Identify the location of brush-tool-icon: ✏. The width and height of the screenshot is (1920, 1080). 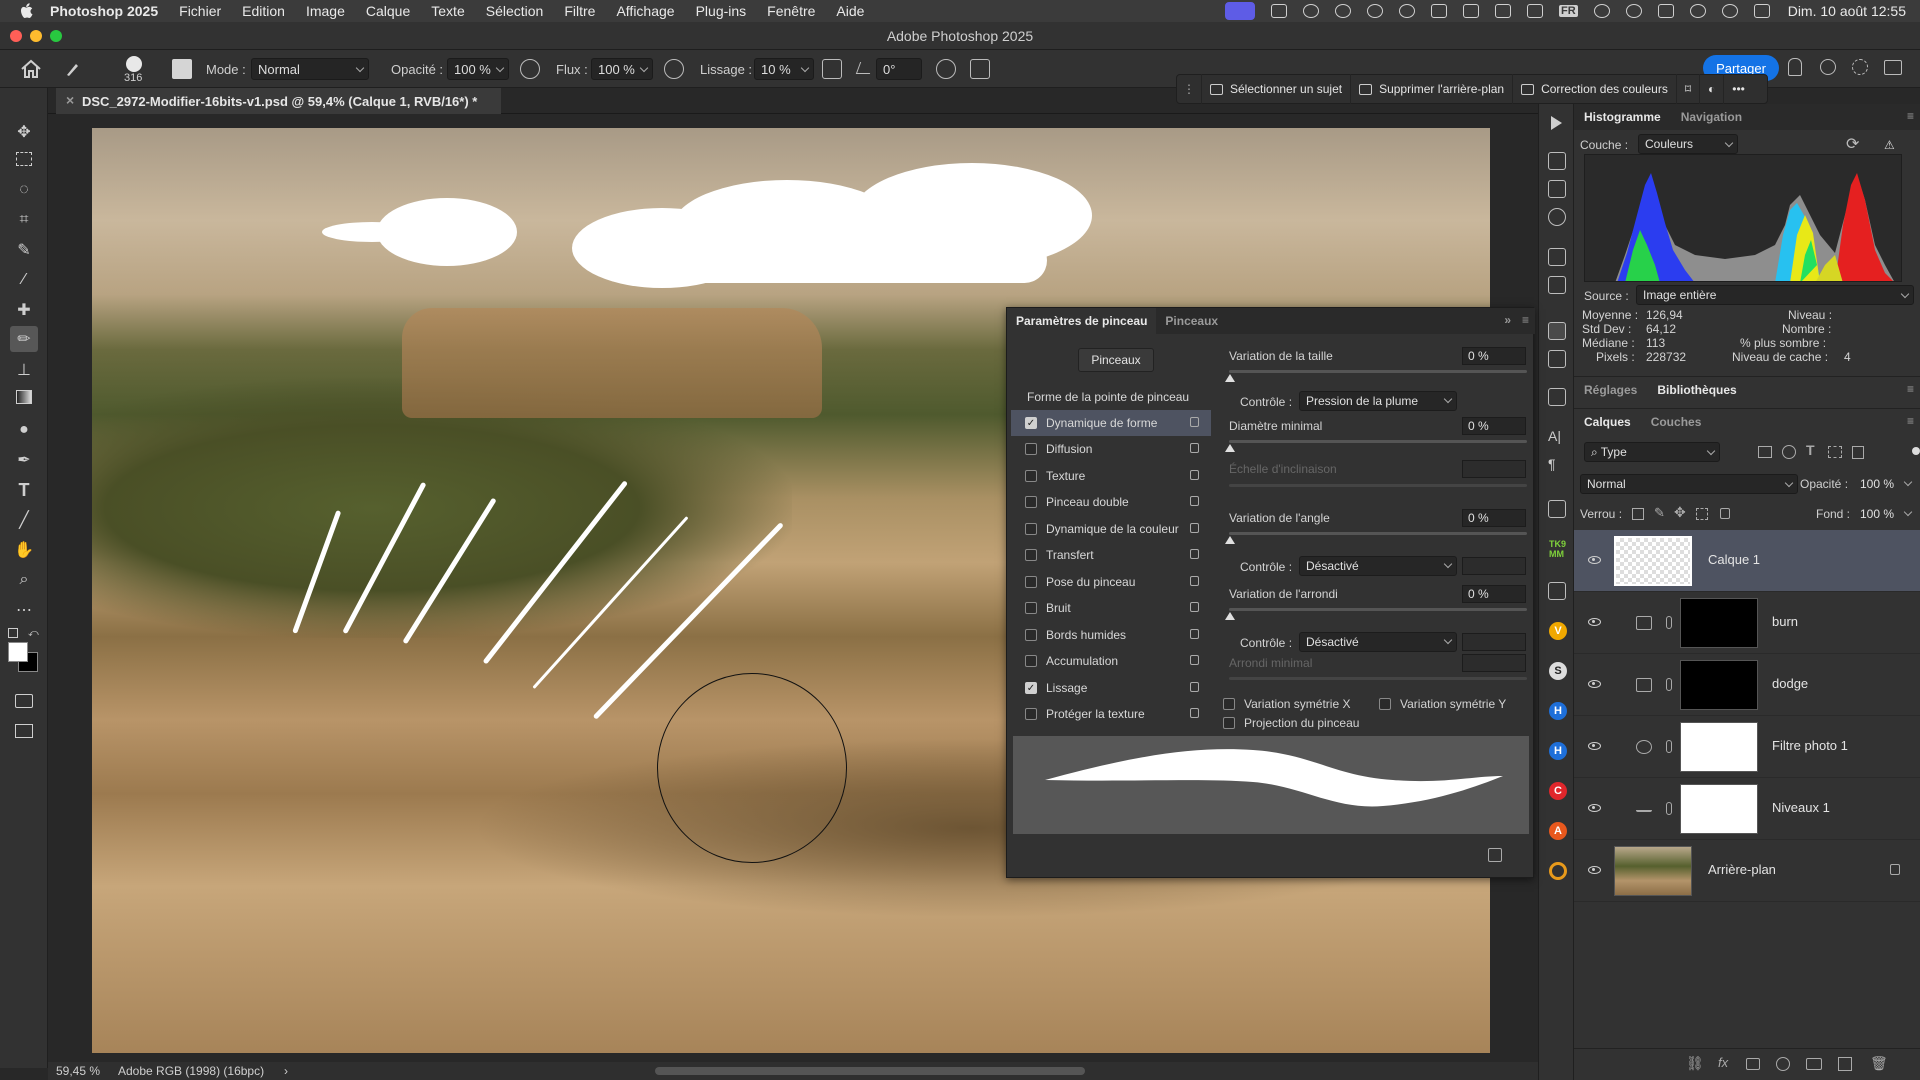
(24, 339).